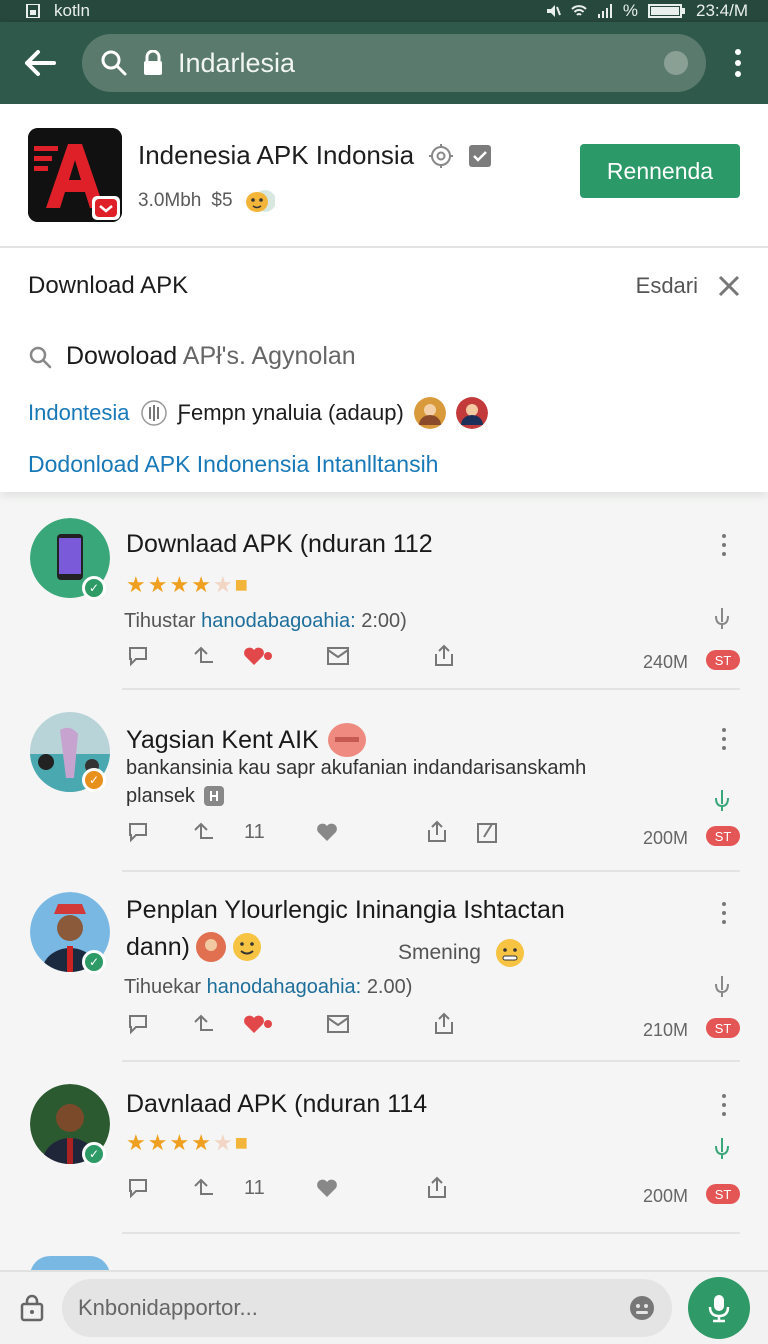  Describe the element at coordinates (345, 910) in the screenshot. I see `post-title: Penplan Ylourlengic Ininangia Ishtactan` at that location.